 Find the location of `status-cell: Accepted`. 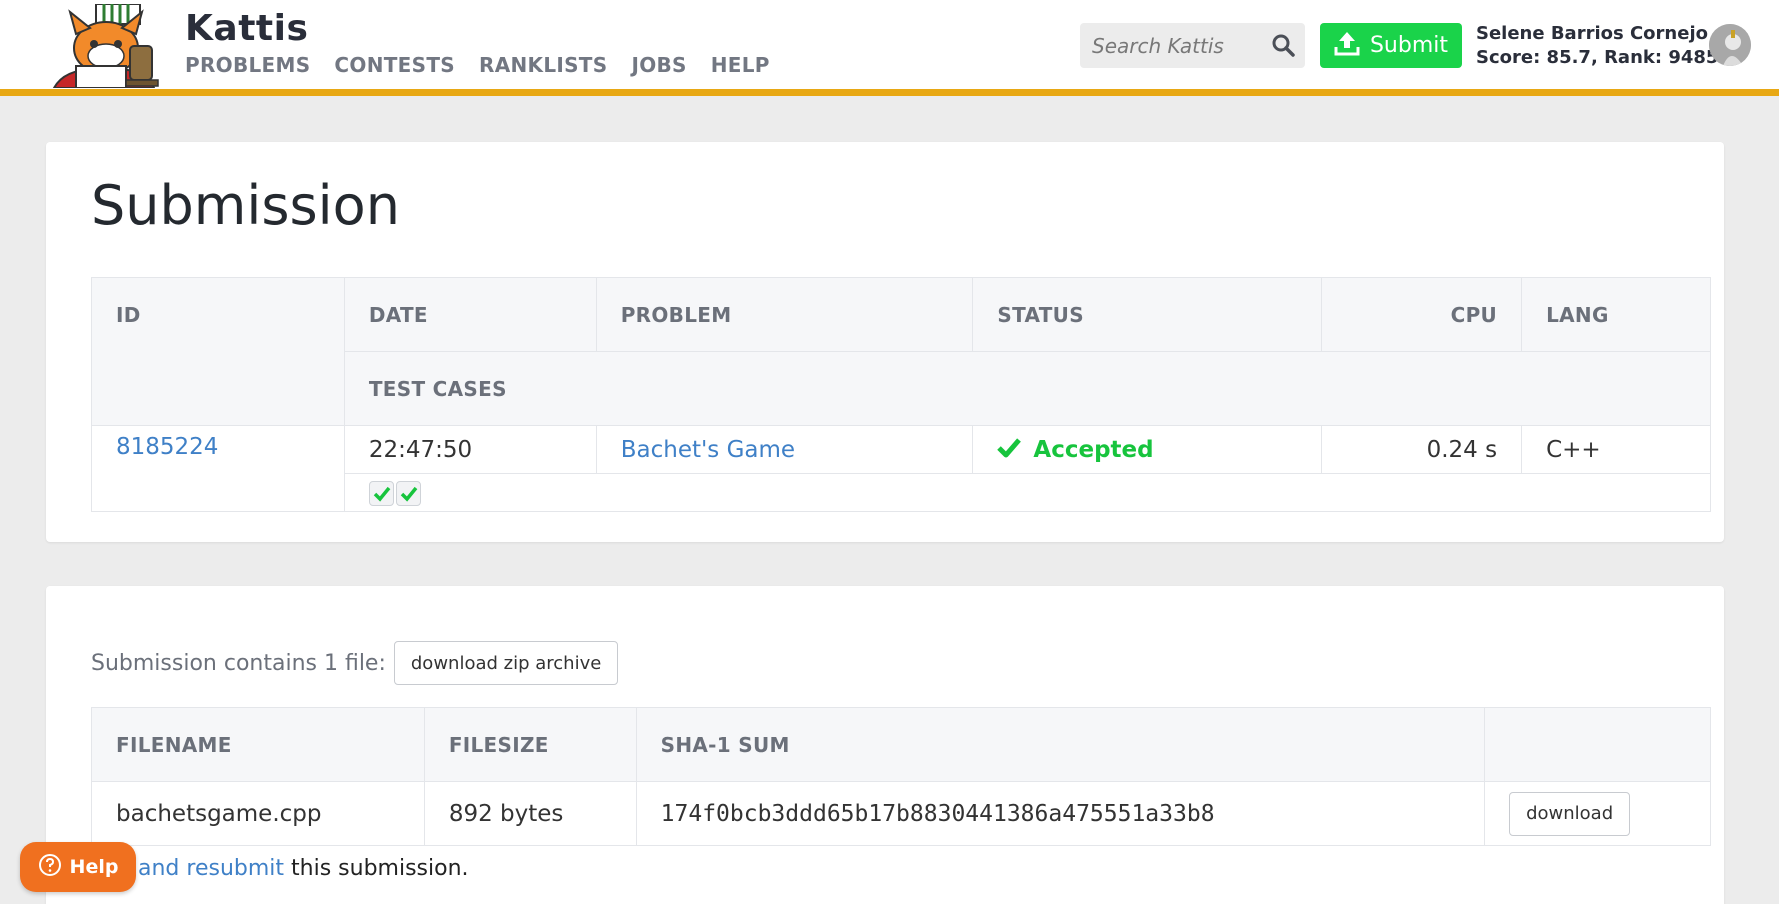

status-cell: Accepted is located at coordinates (1147, 449).